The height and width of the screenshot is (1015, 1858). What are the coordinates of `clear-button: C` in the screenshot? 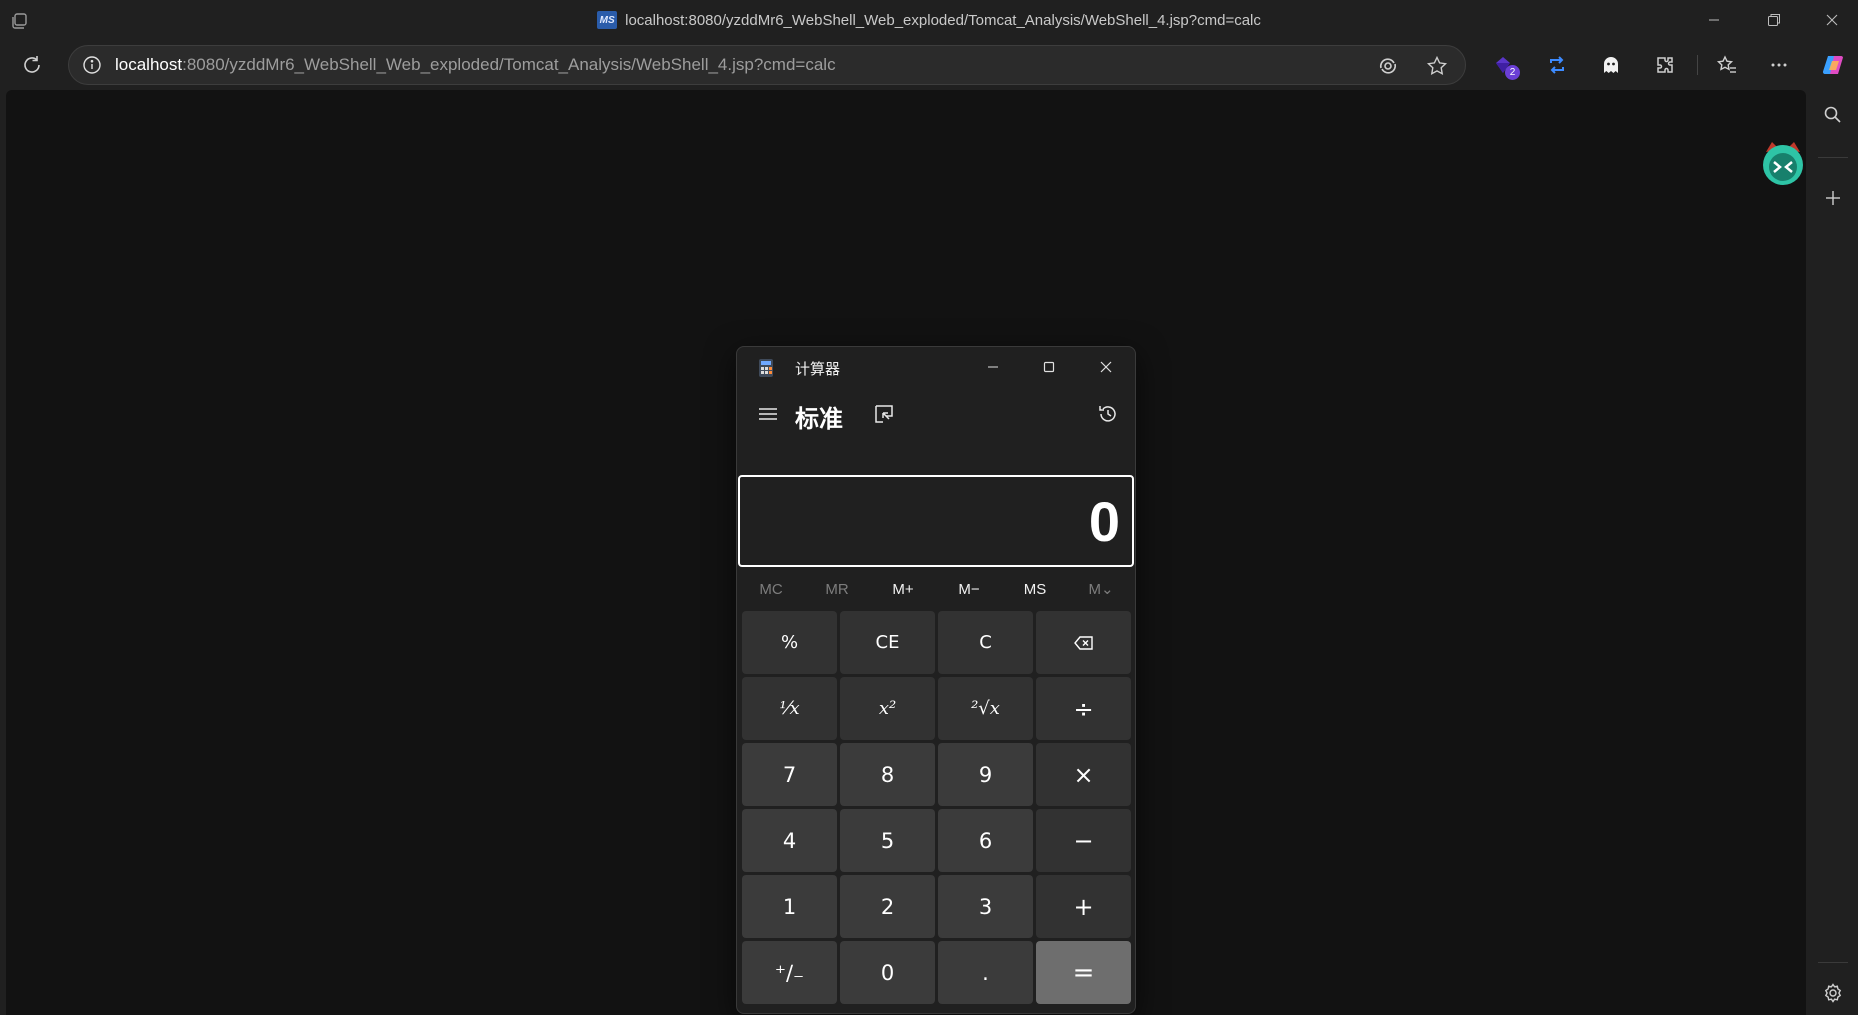 It's located at (985, 642).